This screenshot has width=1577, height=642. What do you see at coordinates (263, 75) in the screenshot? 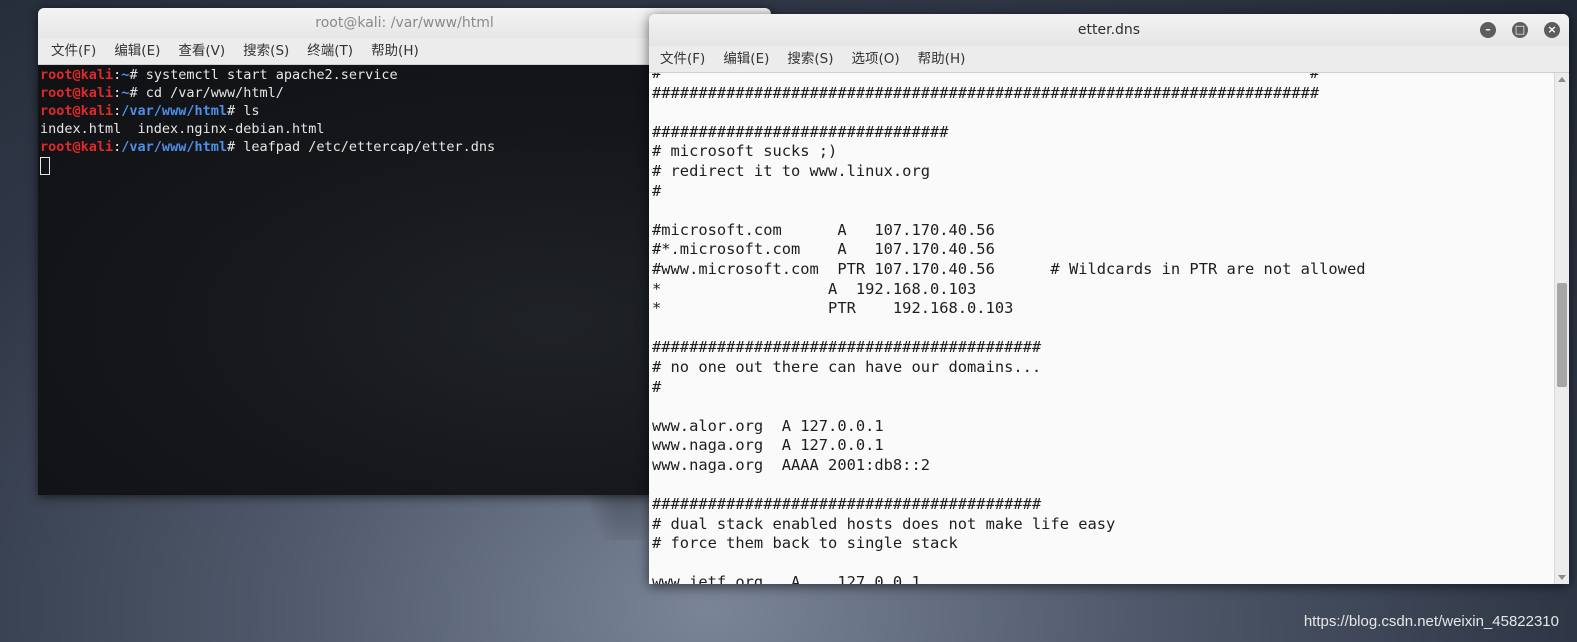
I see `command-text: # systemctl start apache2.service` at bounding box center [263, 75].